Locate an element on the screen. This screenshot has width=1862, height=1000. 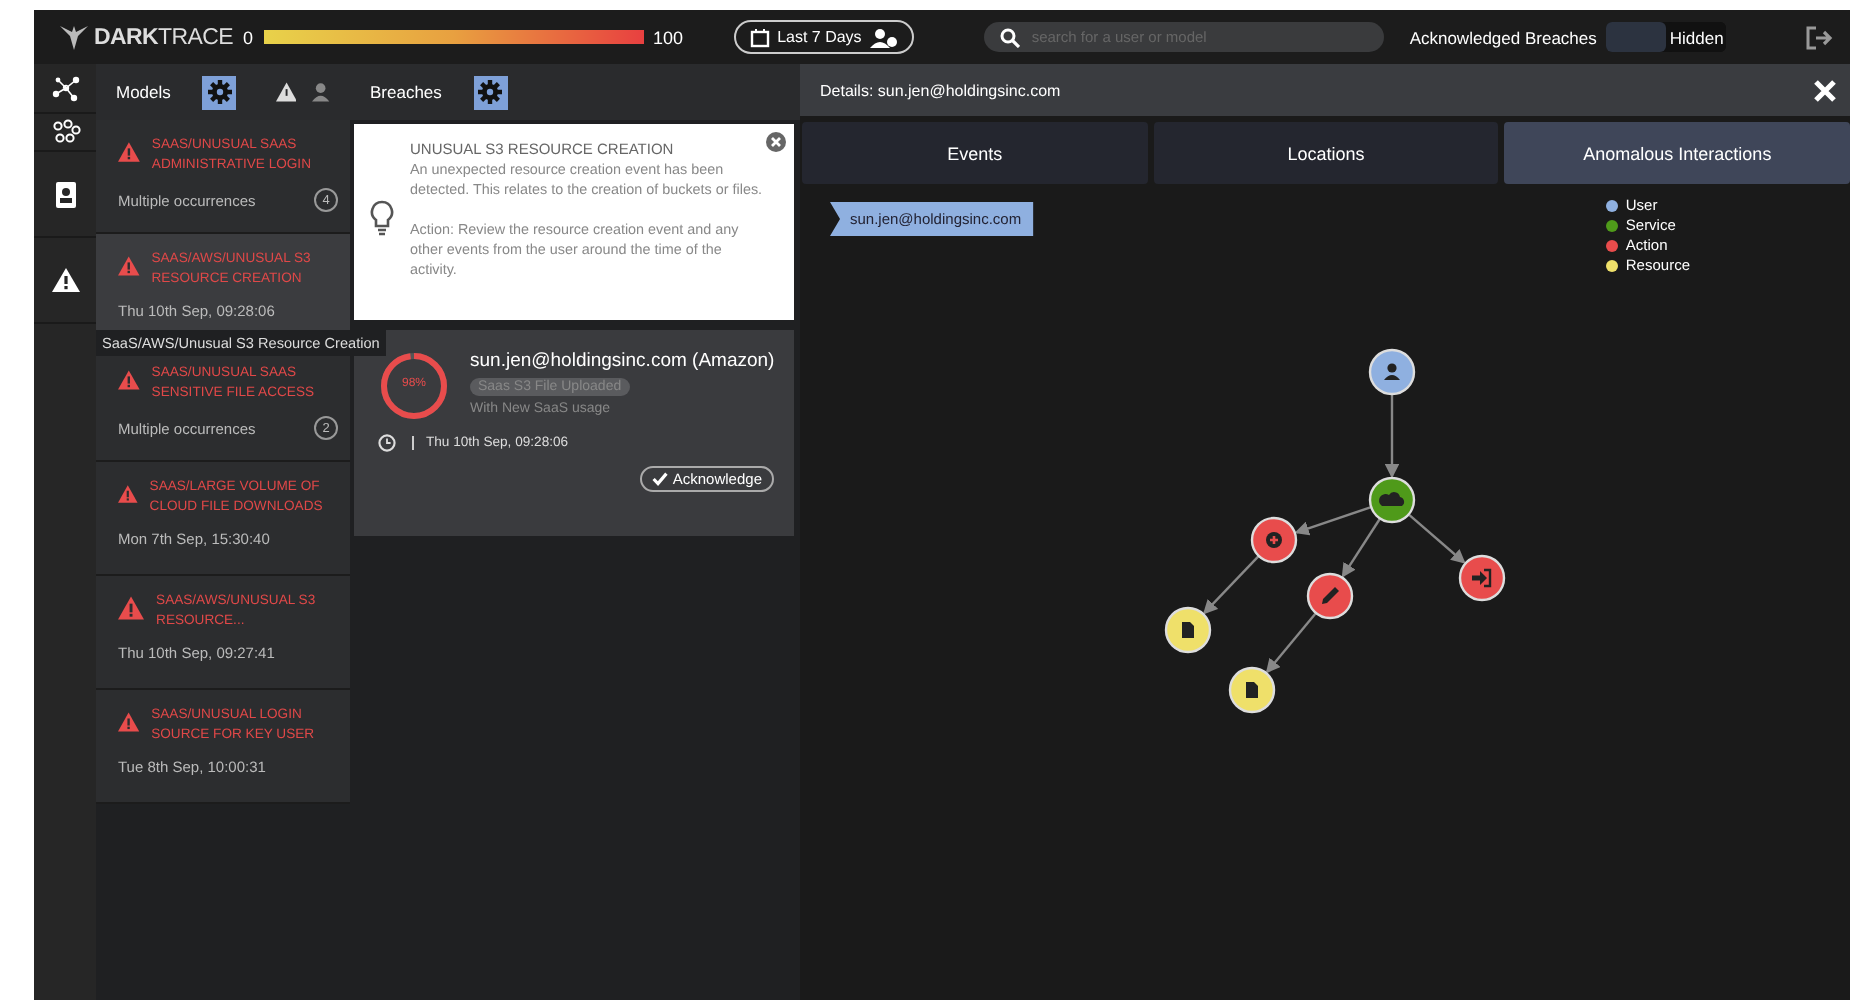
details-title: Details: sun.jen@holdingsinc.com is located at coordinates (940, 90).